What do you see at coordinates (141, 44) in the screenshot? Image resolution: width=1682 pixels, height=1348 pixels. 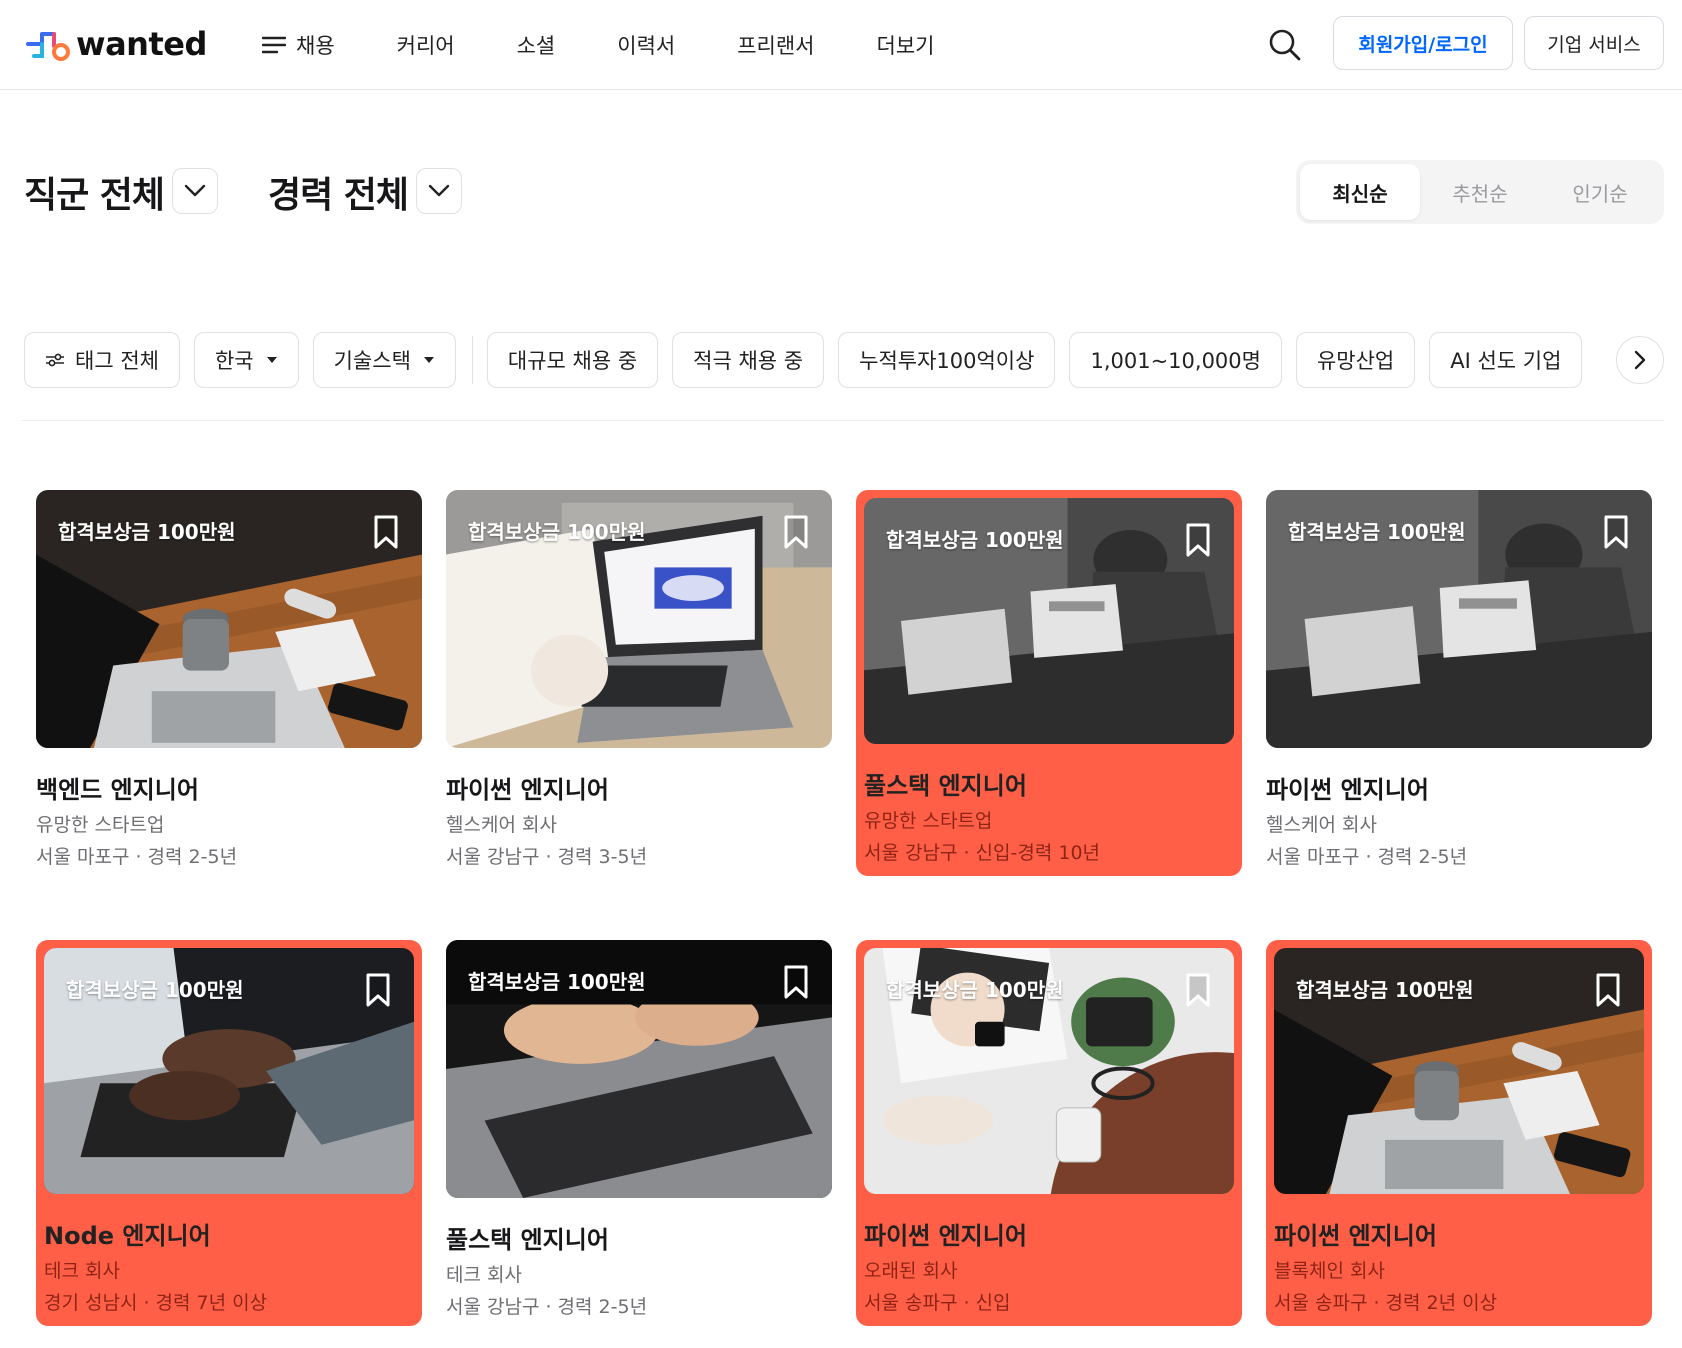 I see `logo-text: wanted` at bounding box center [141, 44].